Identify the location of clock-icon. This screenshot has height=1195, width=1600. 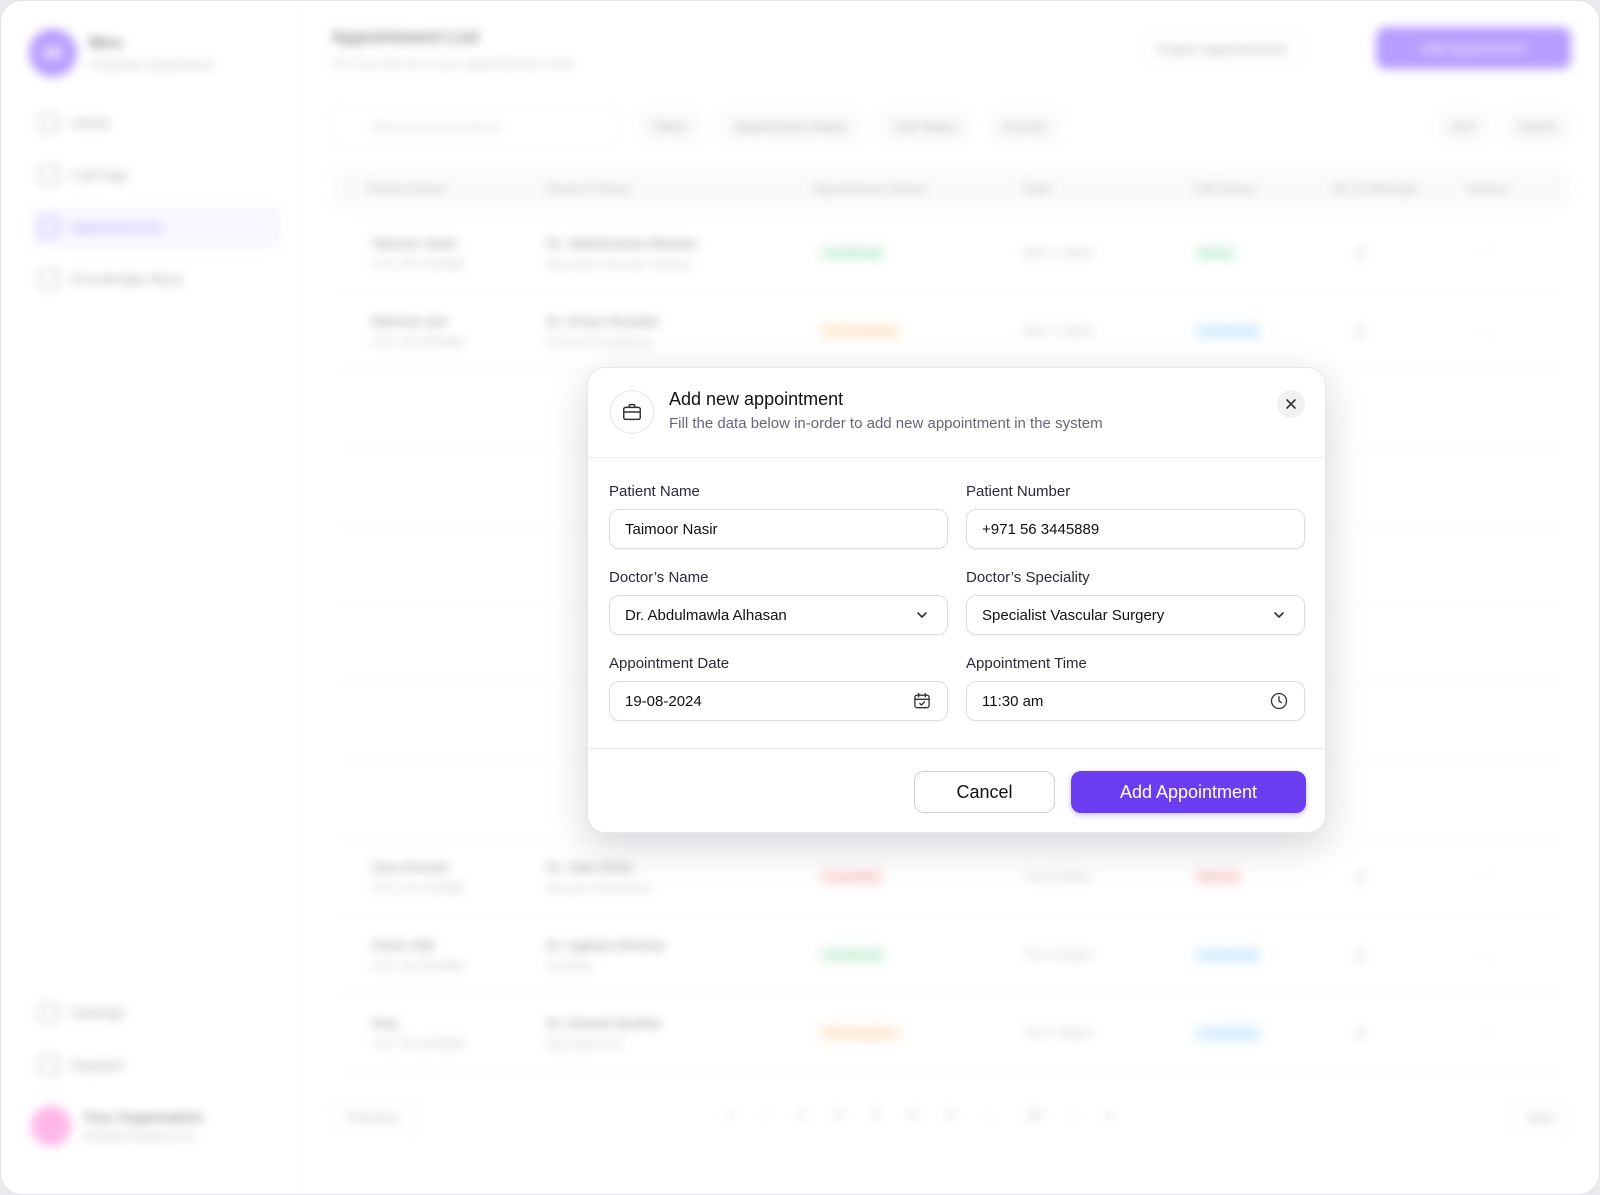
(1279, 701).